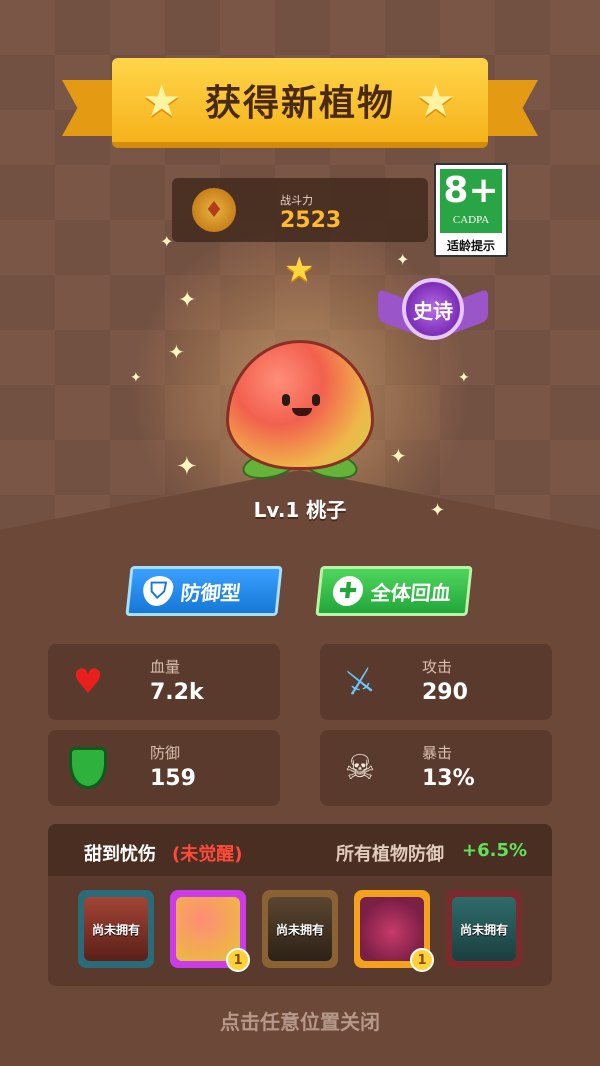 The height and width of the screenshot is (1066, 600). Describe the element at coordinates (411, 592) in the screenshot. I see `tag-label: 全体回血` at that location.